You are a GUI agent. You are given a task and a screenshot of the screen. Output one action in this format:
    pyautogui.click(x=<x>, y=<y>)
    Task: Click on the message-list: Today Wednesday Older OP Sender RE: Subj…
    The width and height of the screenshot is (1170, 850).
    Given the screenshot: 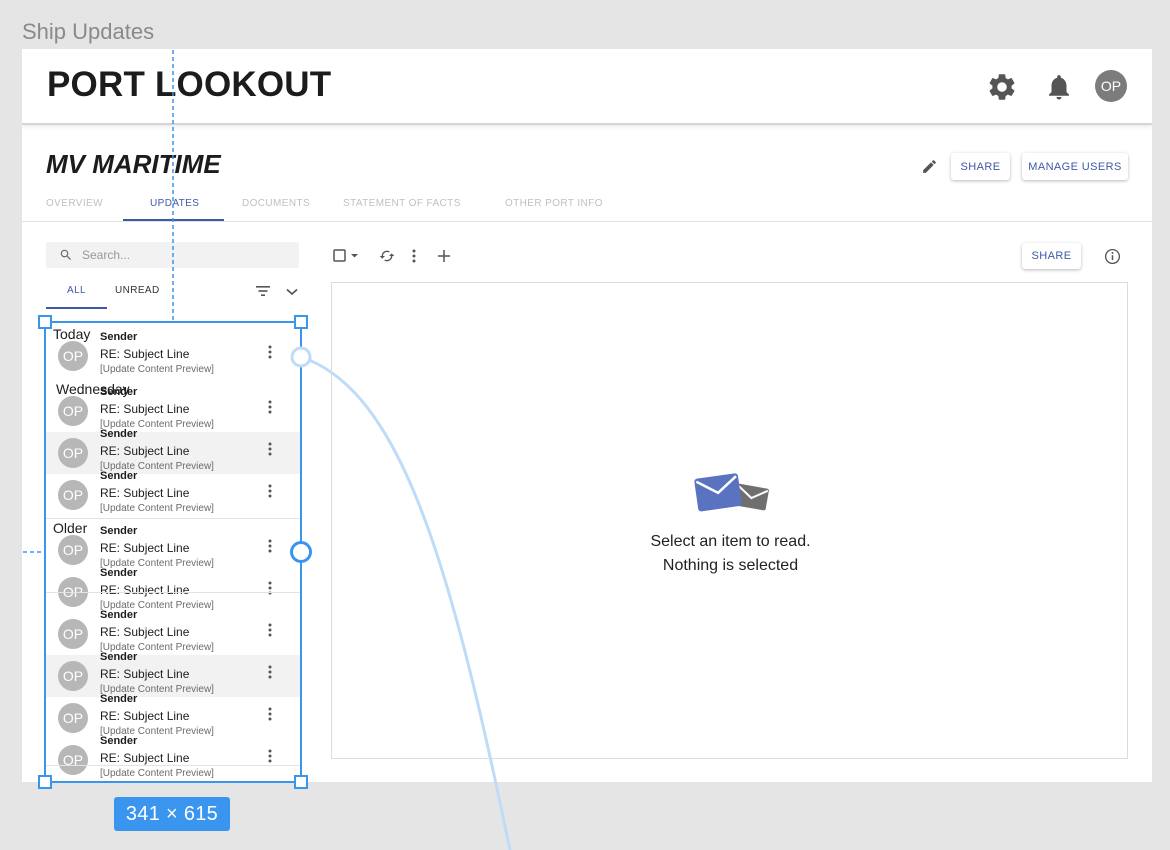 What is the action you would take?
    pyautogui.click(x=173, y=552)
    